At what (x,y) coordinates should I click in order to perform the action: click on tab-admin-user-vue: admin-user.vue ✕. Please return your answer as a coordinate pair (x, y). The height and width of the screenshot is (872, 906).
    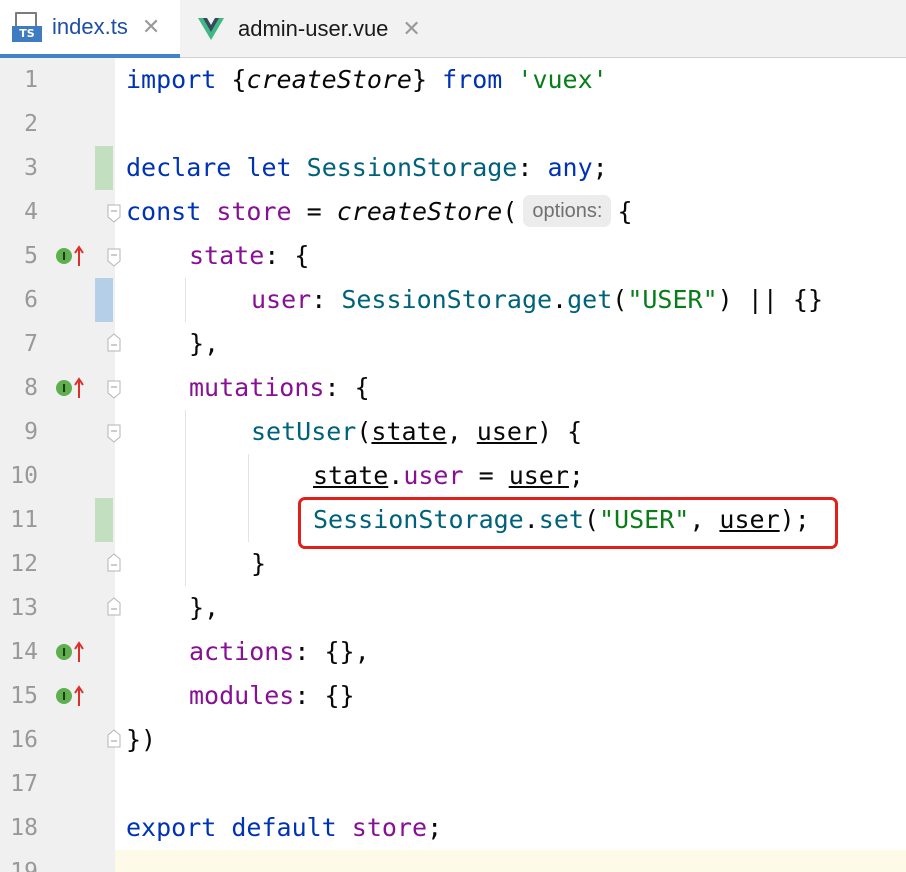
    Looking at the image, I should click on (311, 29).